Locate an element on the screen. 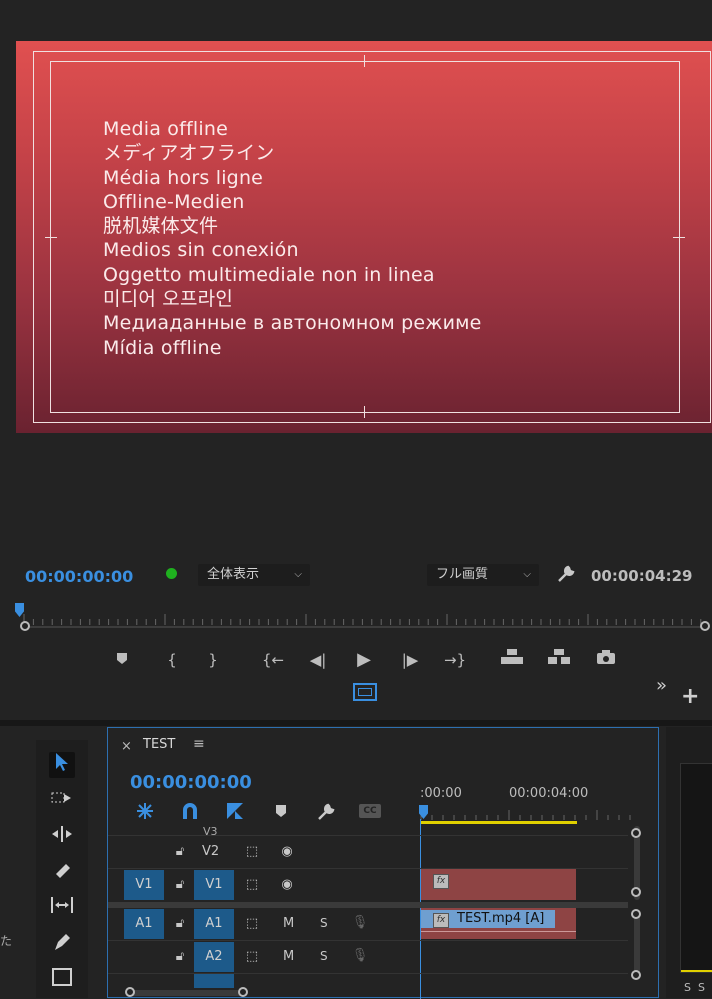 The height and width of the screenshot is (999, 712). track-a1-header: A1 🔓︎ A1 ⬚ M S 🎙︎ is located at coordinates (264, 924).